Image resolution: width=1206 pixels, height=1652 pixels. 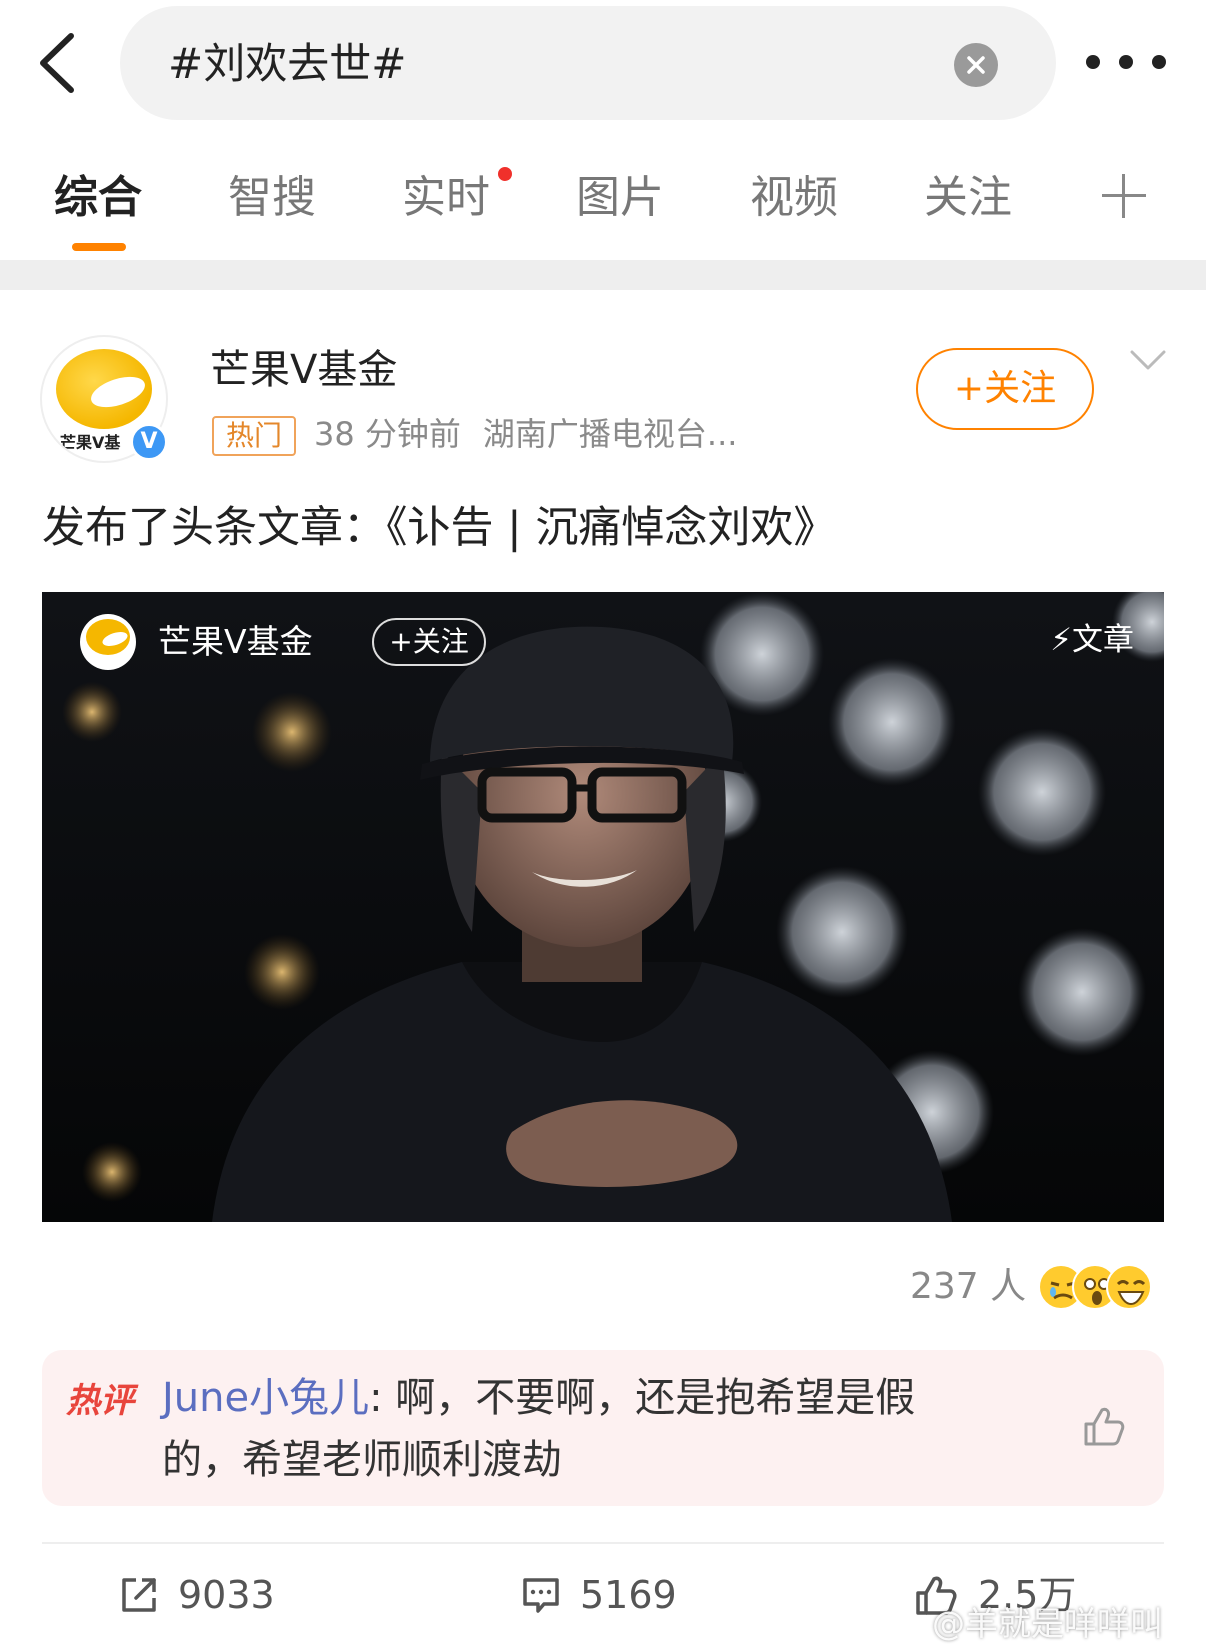 What do you see at coordinates (628, 1595) in the screenshot?
I see `comment-count: 5169` at bounding box center [628, 1595].